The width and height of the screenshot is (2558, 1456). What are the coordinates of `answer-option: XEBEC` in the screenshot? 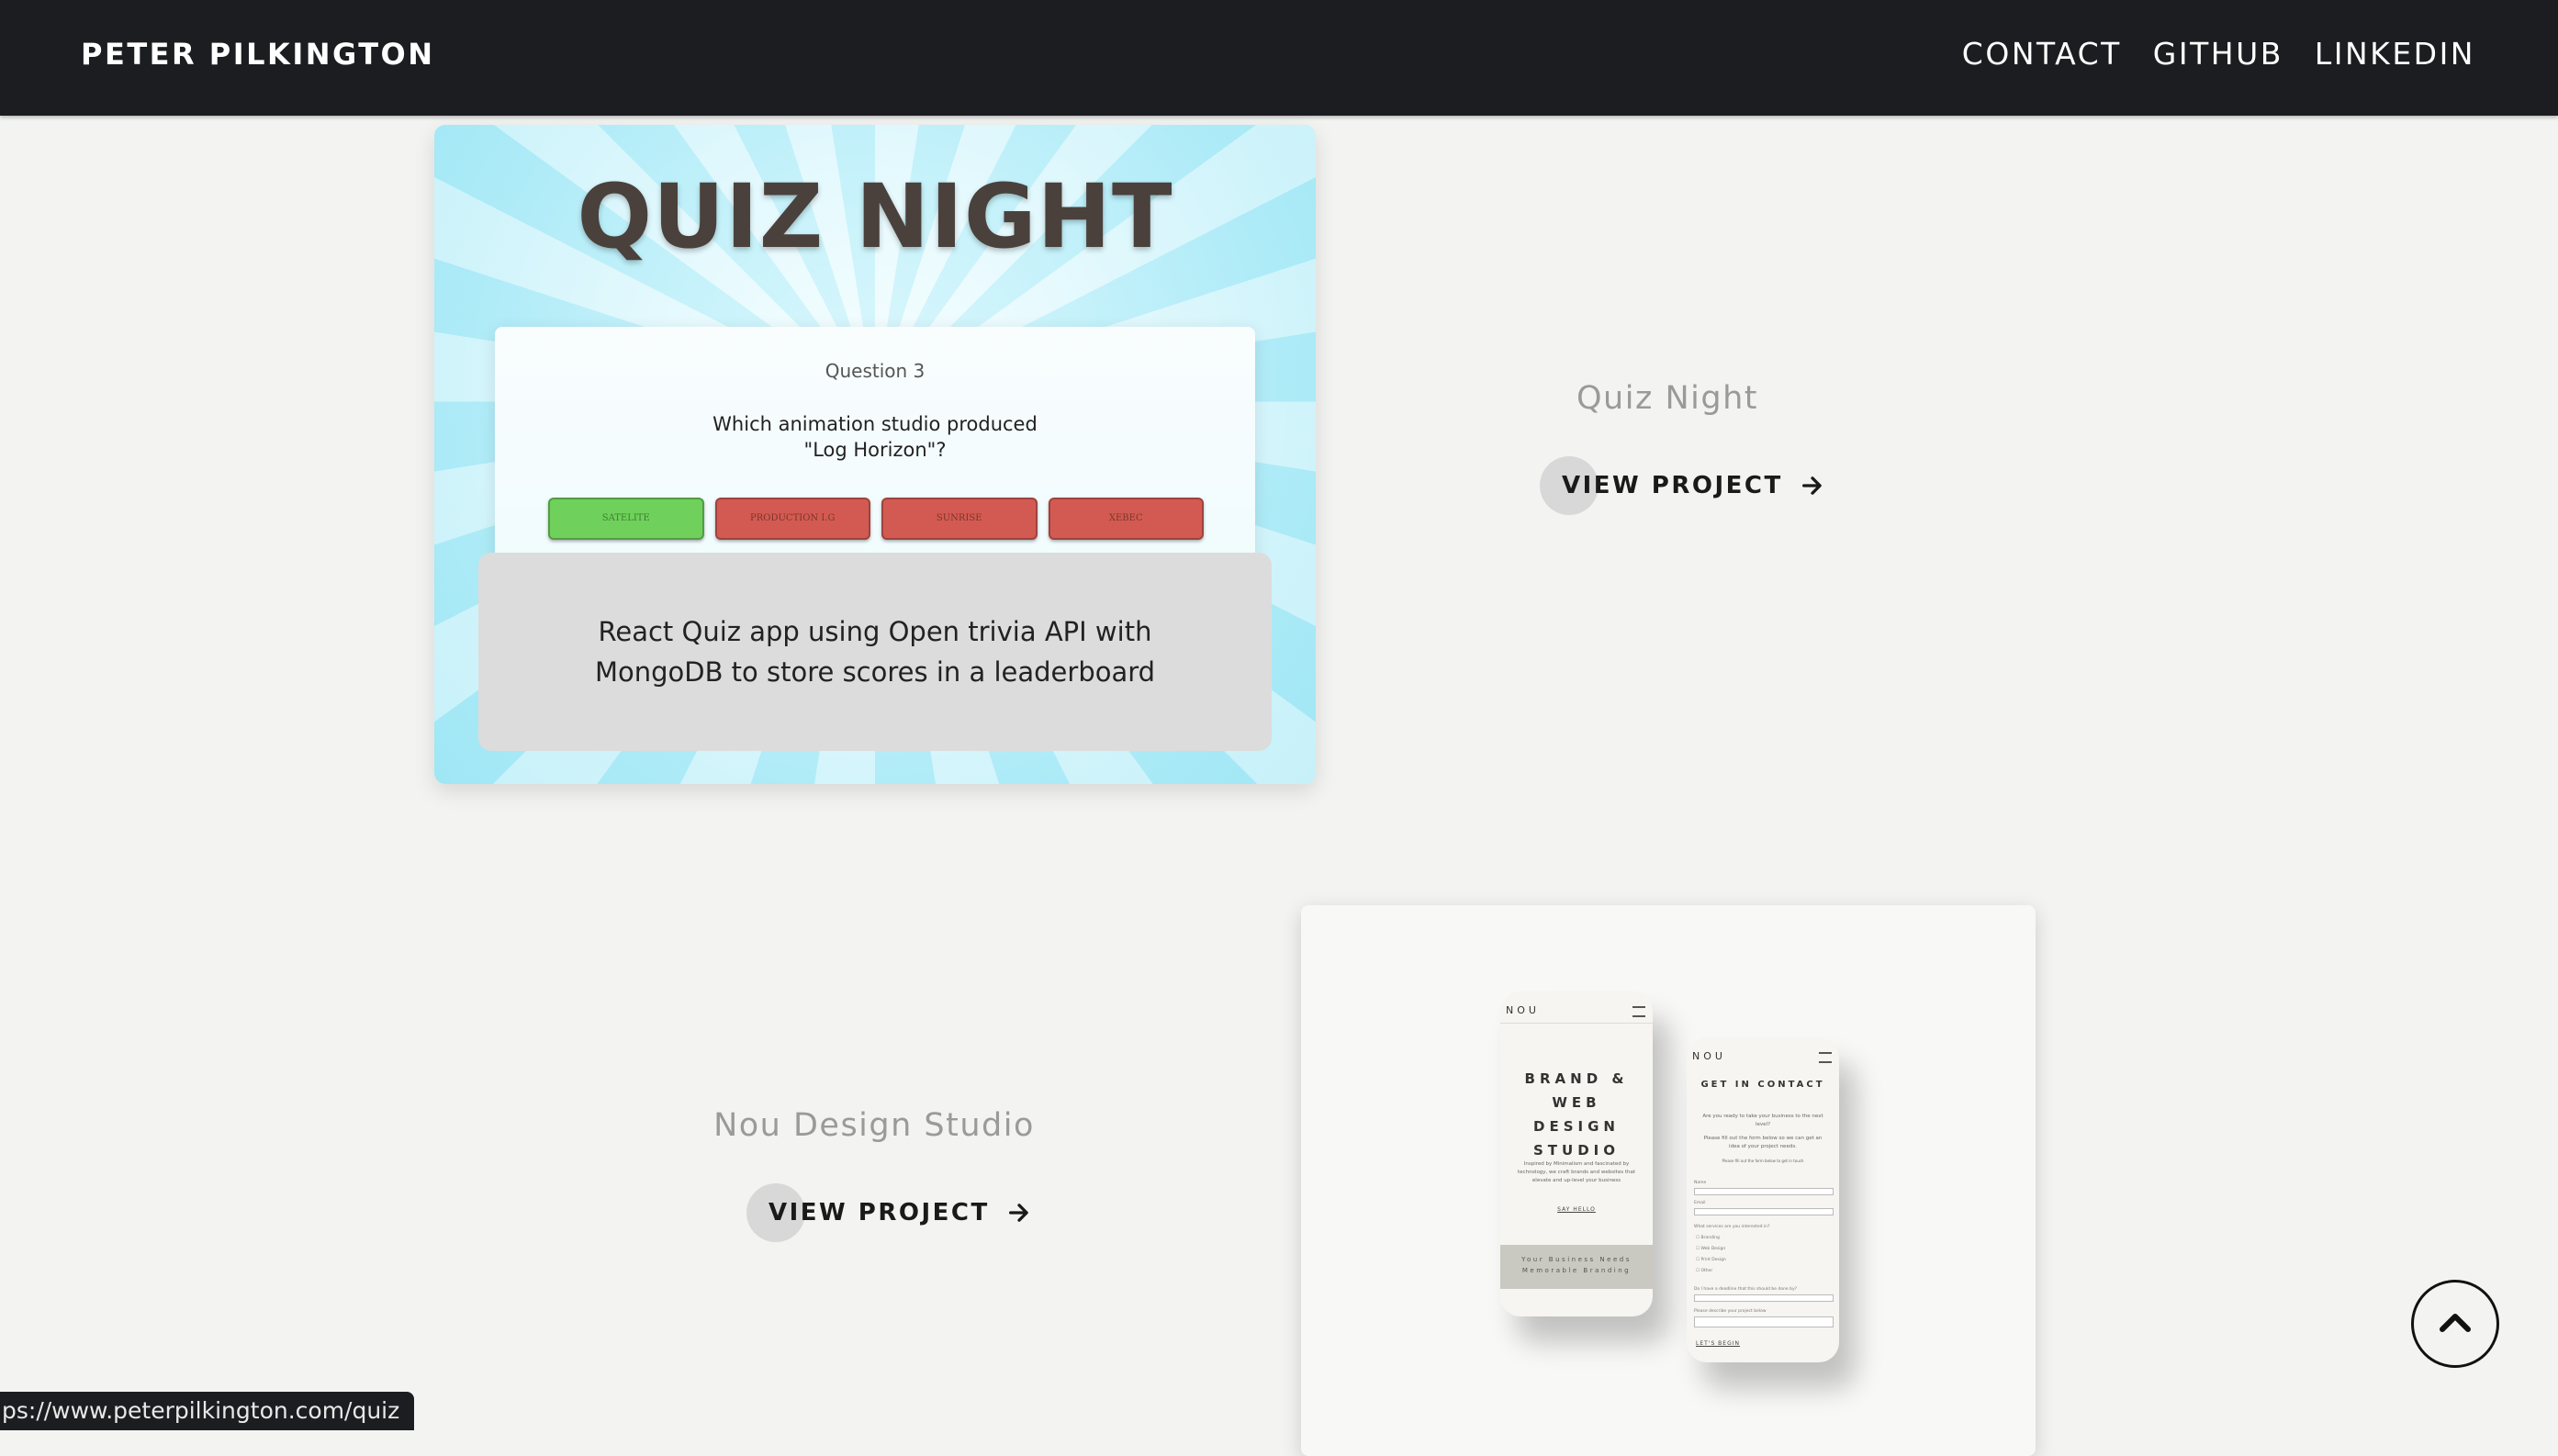 It's located at (1126, 519).